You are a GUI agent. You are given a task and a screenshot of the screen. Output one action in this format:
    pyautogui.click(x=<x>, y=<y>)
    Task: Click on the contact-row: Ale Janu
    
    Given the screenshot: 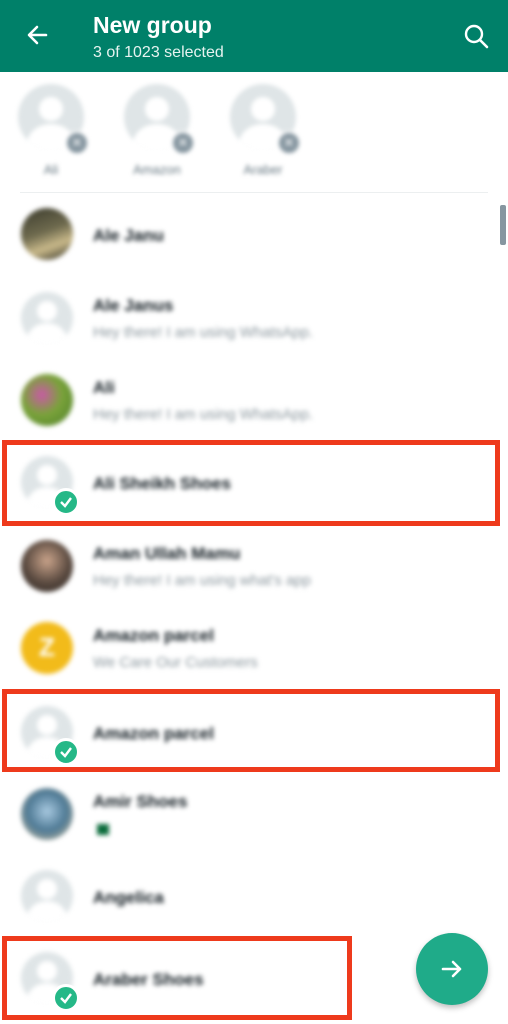 What is the action you would take?
    pyautogui.click(x=254, y=238)
    